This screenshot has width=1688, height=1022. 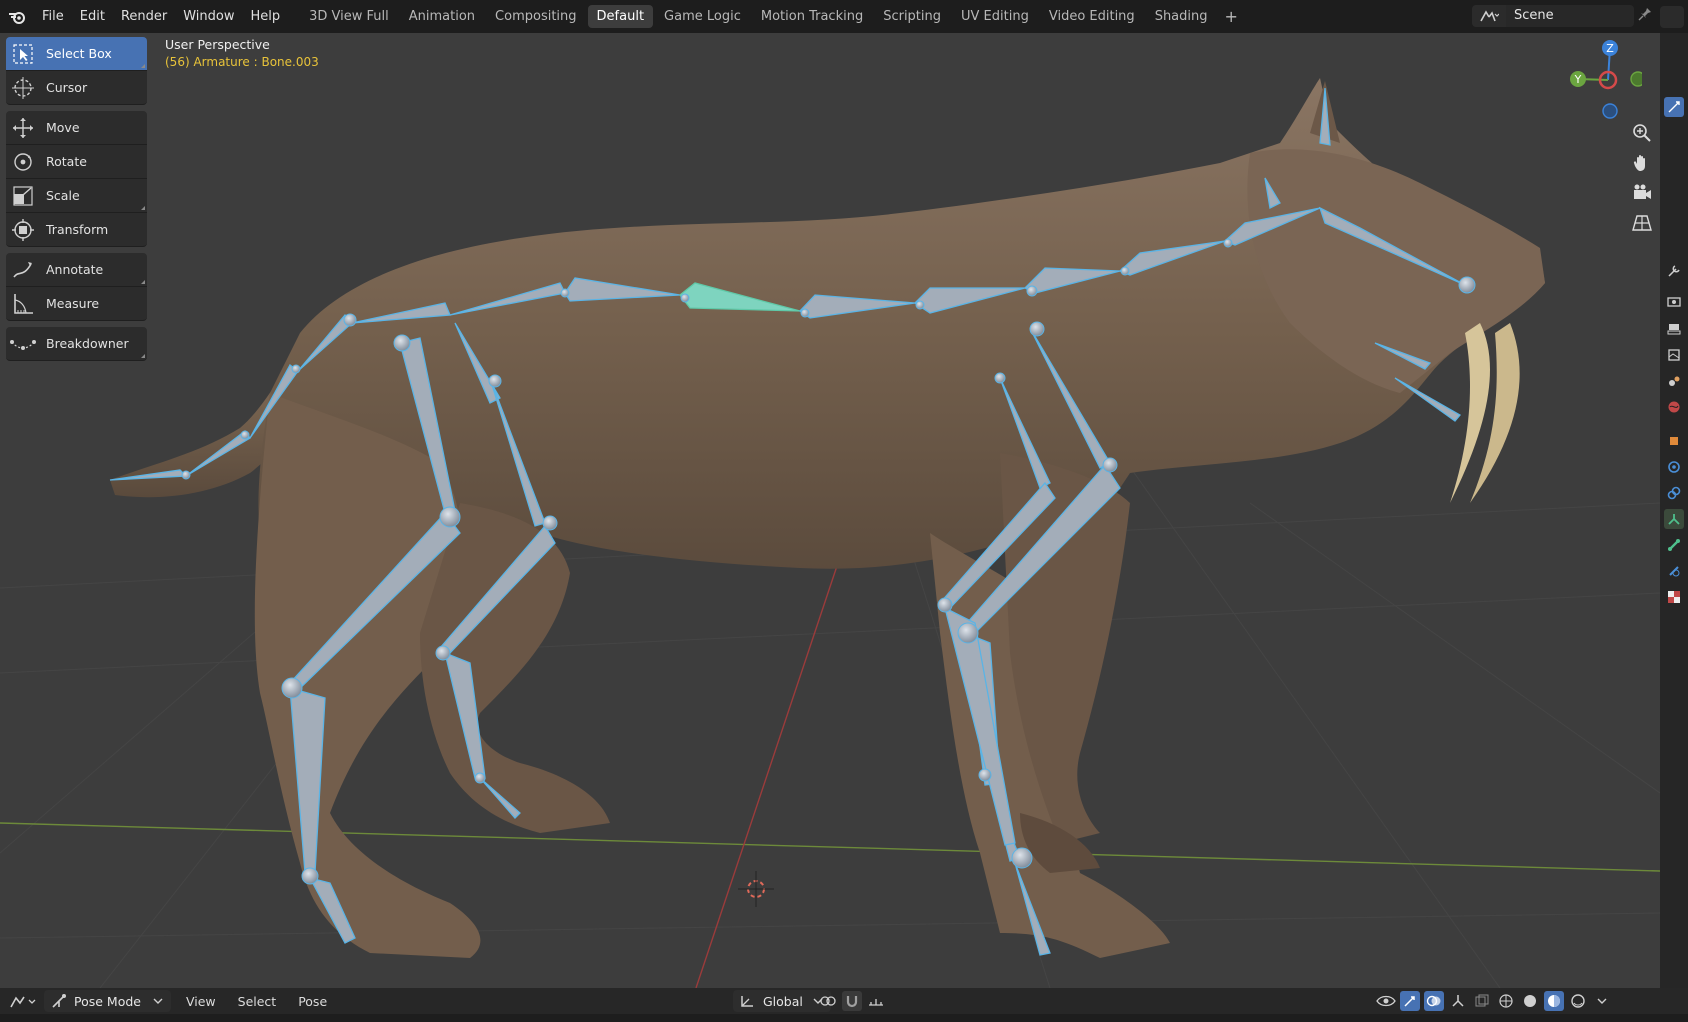 I want to click on pin-icon, so click(x=1645, y=16).